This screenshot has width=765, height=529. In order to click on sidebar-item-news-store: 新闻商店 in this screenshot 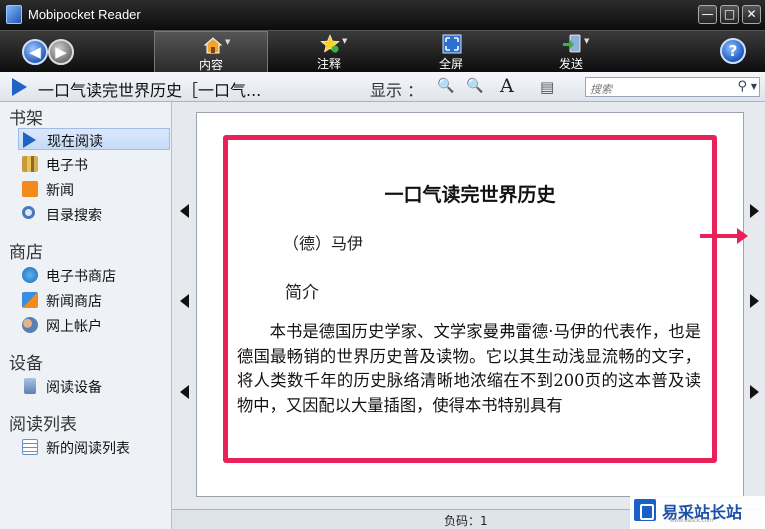, I will do `click(94, 300)`.